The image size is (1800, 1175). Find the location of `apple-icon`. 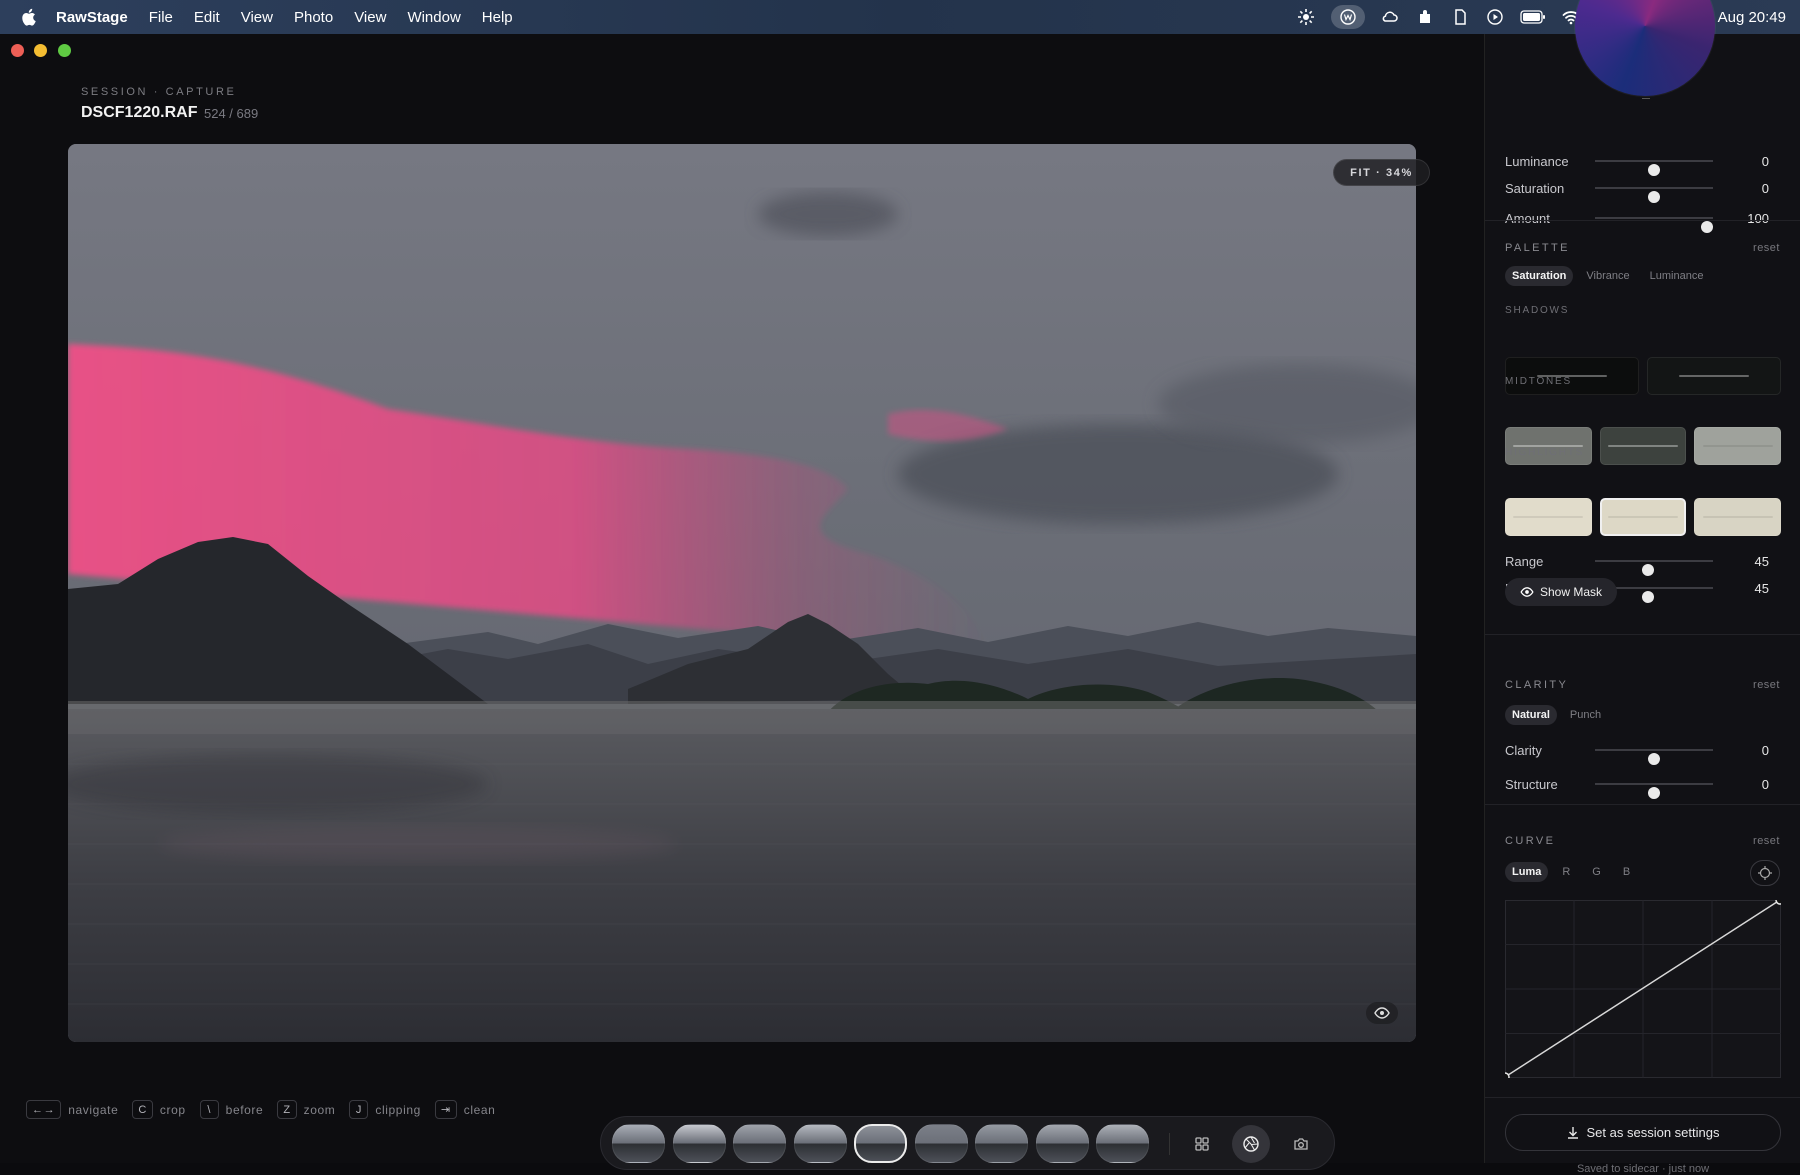

apple-icon is located at coordinates (28, 17).